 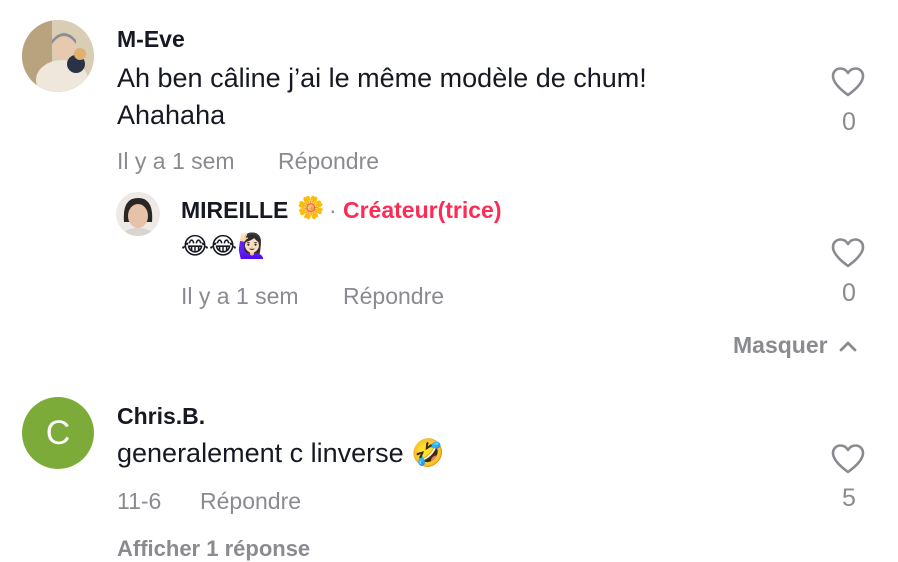 What do you see at coordinates (240, 296) in the screenshot?
I see `reply-timestamp: Il y a 1 sem` at bounding box center [240, 296].